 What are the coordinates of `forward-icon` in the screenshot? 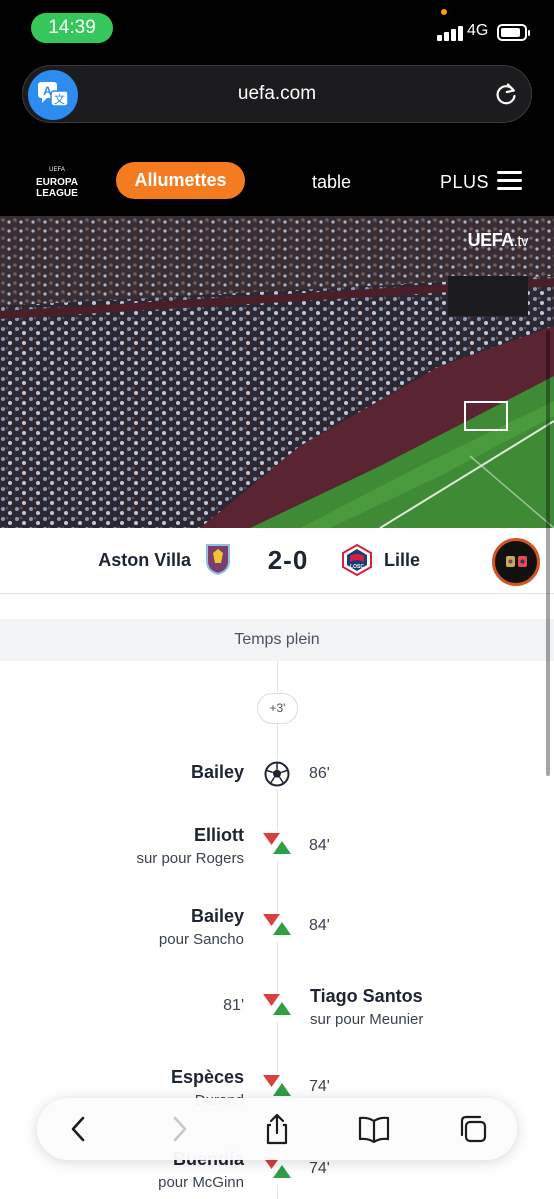 It's located at (179, 1129).